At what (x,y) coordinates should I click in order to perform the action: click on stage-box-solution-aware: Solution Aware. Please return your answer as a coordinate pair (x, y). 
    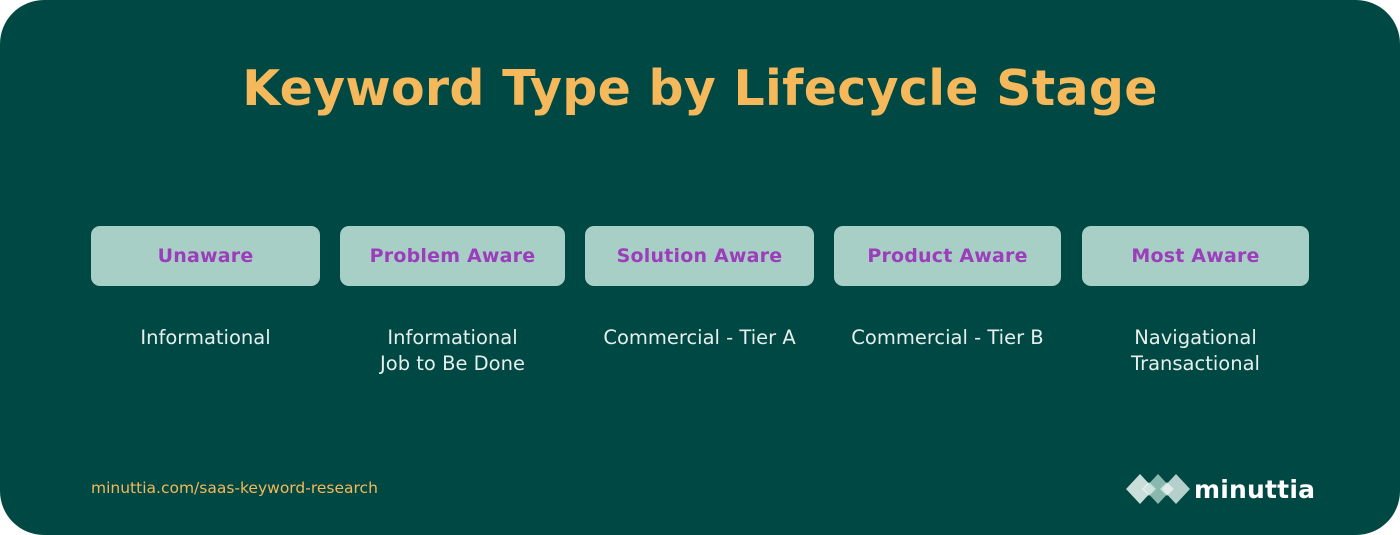
    Looking at the image, I should click on (699, 256).